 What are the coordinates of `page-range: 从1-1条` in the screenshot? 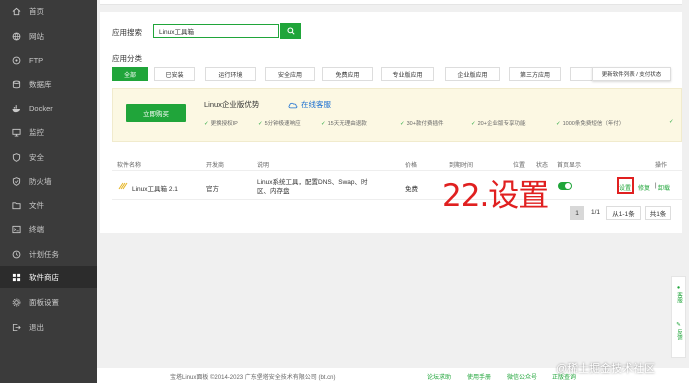 It's located at (623, 213).